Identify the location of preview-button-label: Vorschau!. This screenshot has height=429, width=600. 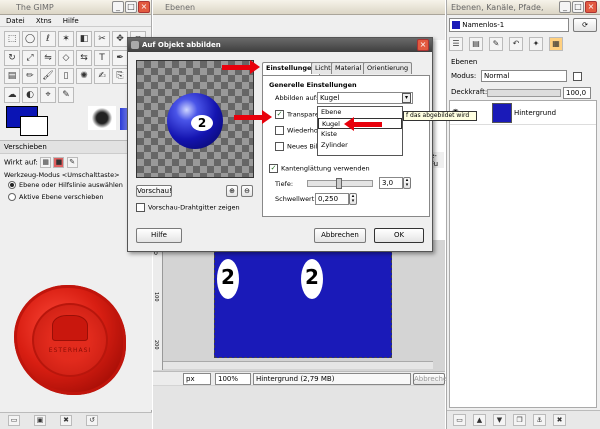
(154, 191).